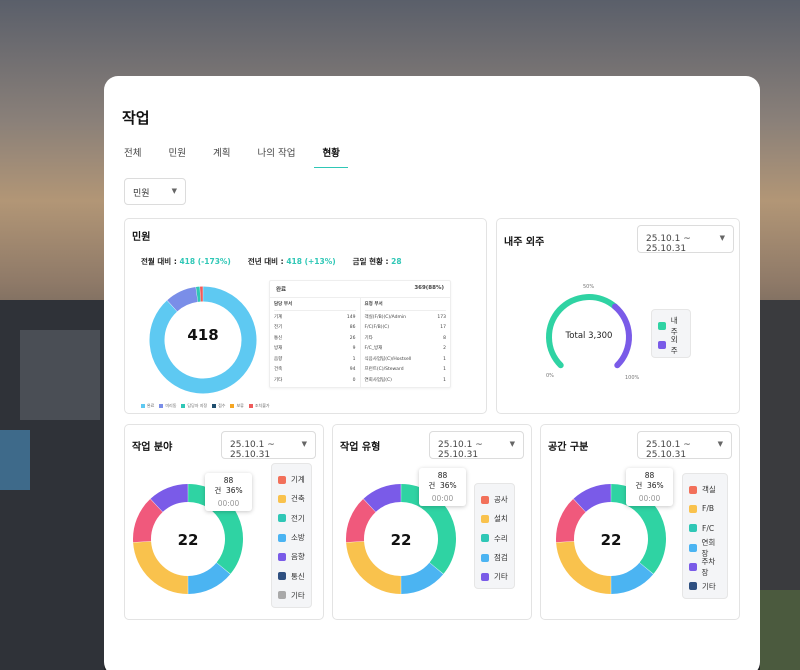 The height and width of the screenshot is (670, 800). Describe the element at coordinates (501, 538) in the screenshot. I see `legend-label: 수리` at that location.